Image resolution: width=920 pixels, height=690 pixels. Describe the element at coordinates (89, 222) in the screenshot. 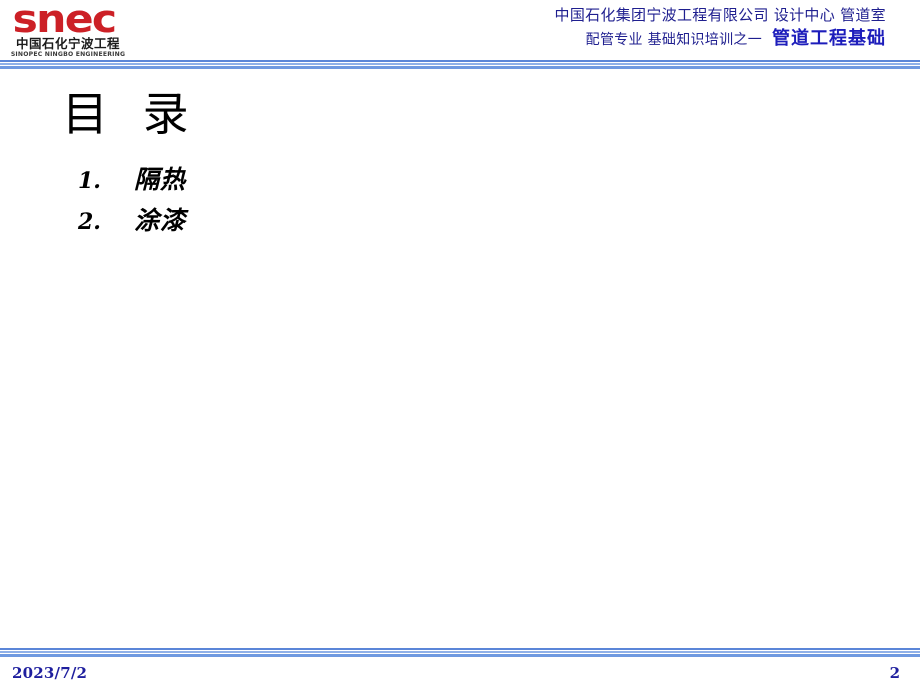

I see `list-item-number: 2.` at that location.